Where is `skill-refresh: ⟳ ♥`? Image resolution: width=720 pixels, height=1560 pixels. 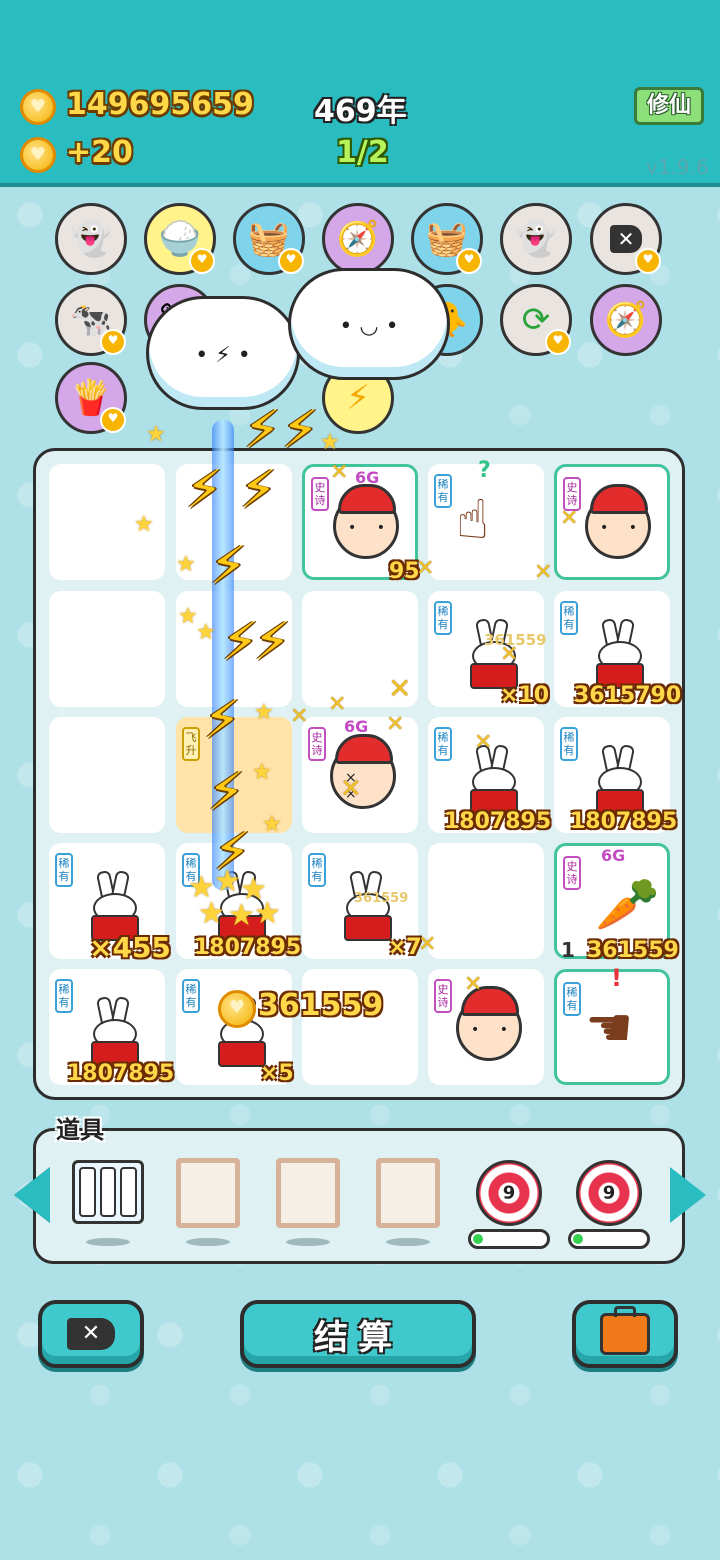
skill-refresh: ⟳ ♥ is located at coordinates (536, 320).